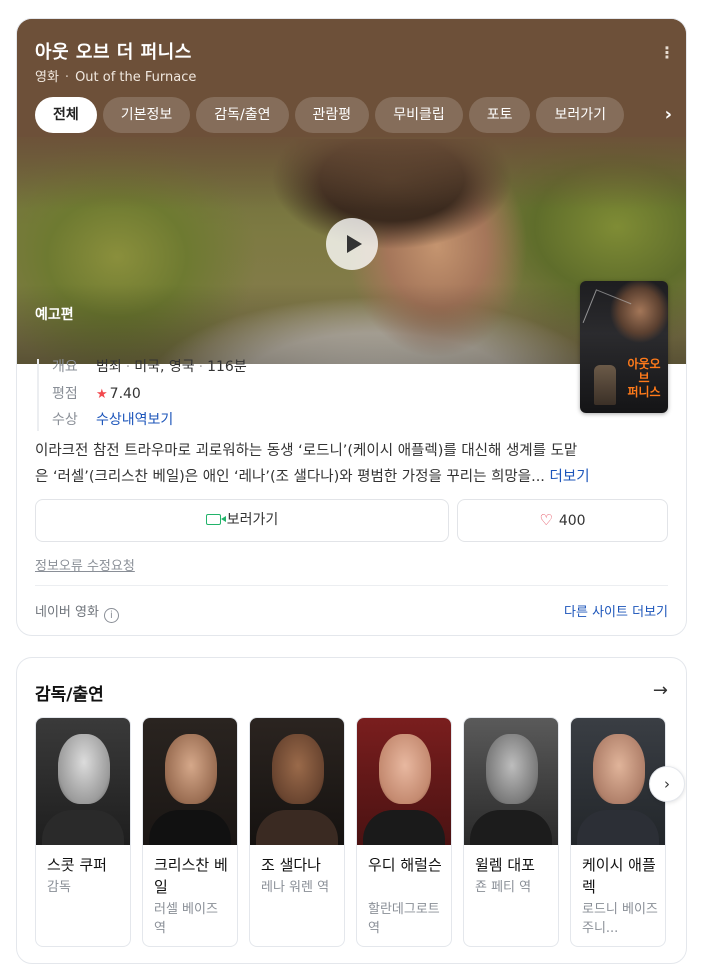 The width and height of the screenshot is (704, 979). I want to click on rating-label: 평점, so click(65, 394).